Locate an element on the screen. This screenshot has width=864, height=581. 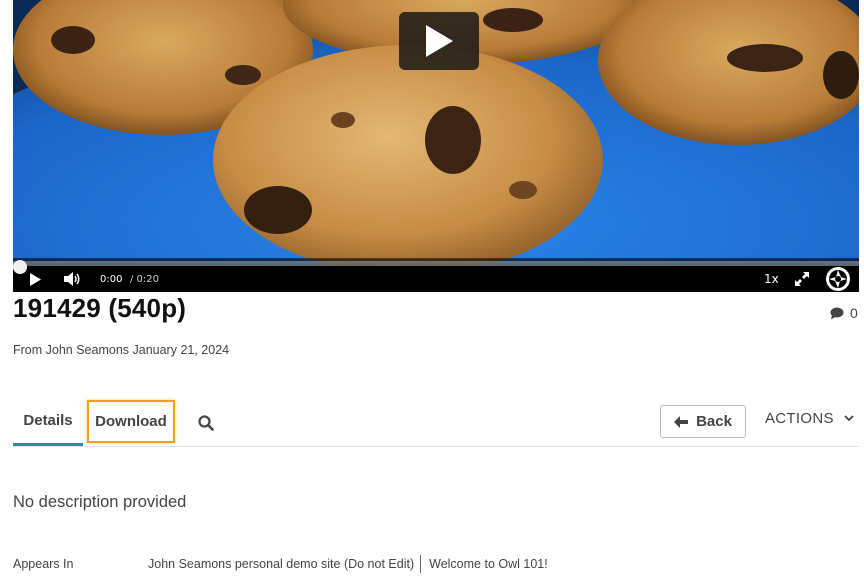
duration: / 0:20 is located at coordinates (145, 279).